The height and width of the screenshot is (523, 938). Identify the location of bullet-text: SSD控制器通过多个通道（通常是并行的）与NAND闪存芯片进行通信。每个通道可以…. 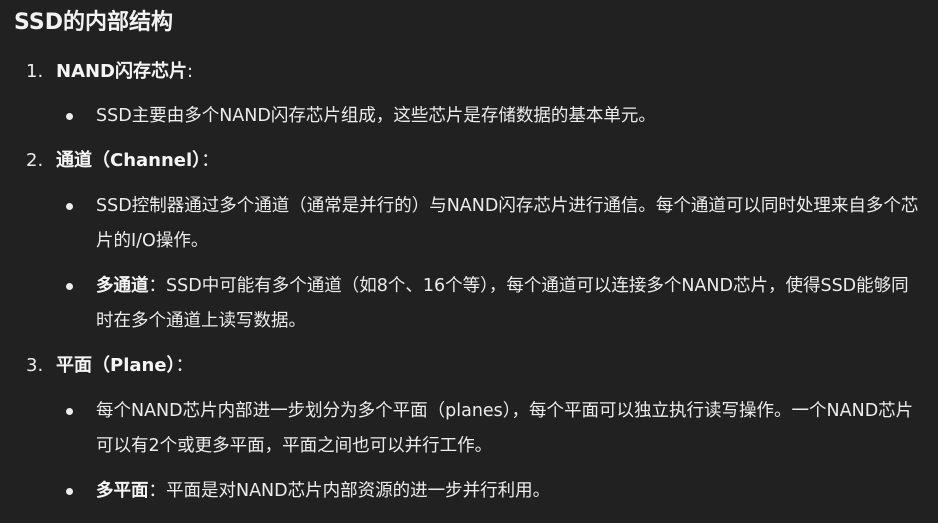
(507, 223).